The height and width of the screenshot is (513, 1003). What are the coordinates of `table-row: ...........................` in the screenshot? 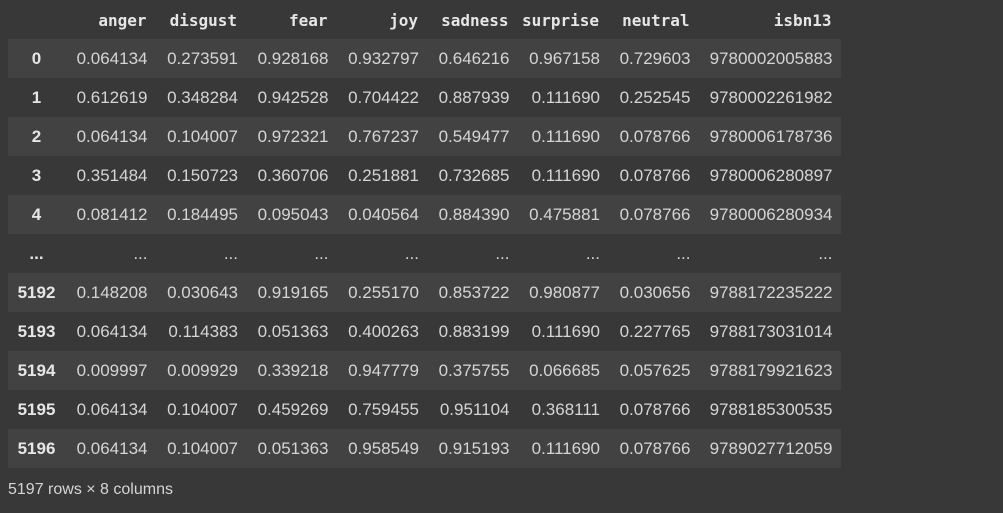 It's located at (424, 253).